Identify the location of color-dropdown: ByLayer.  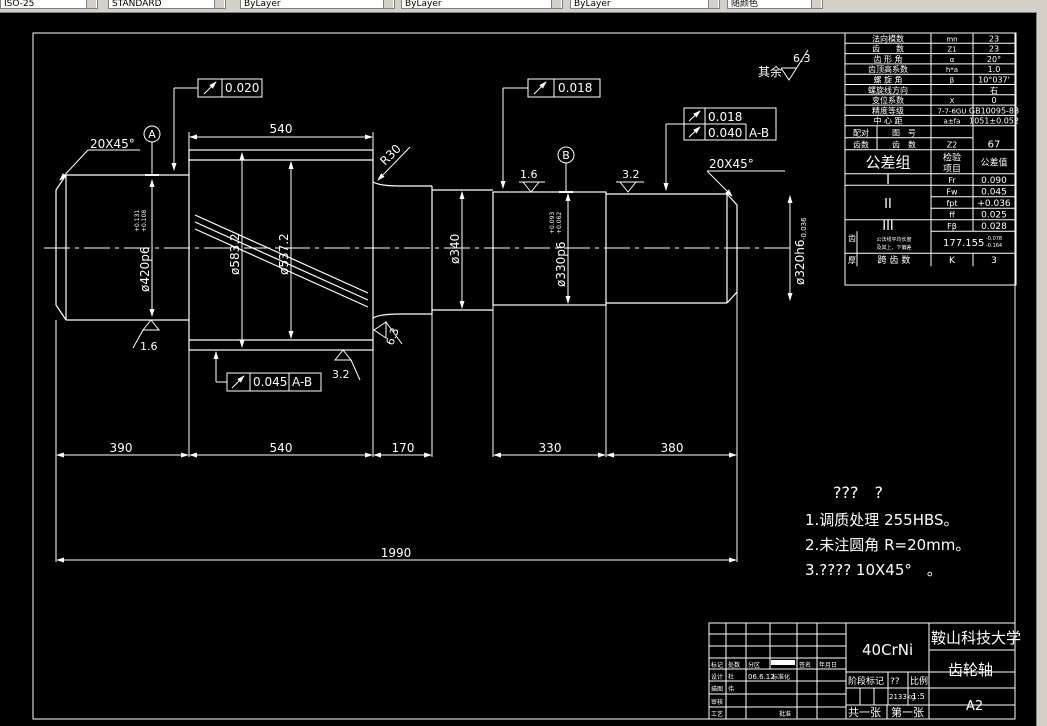
(317, 4).